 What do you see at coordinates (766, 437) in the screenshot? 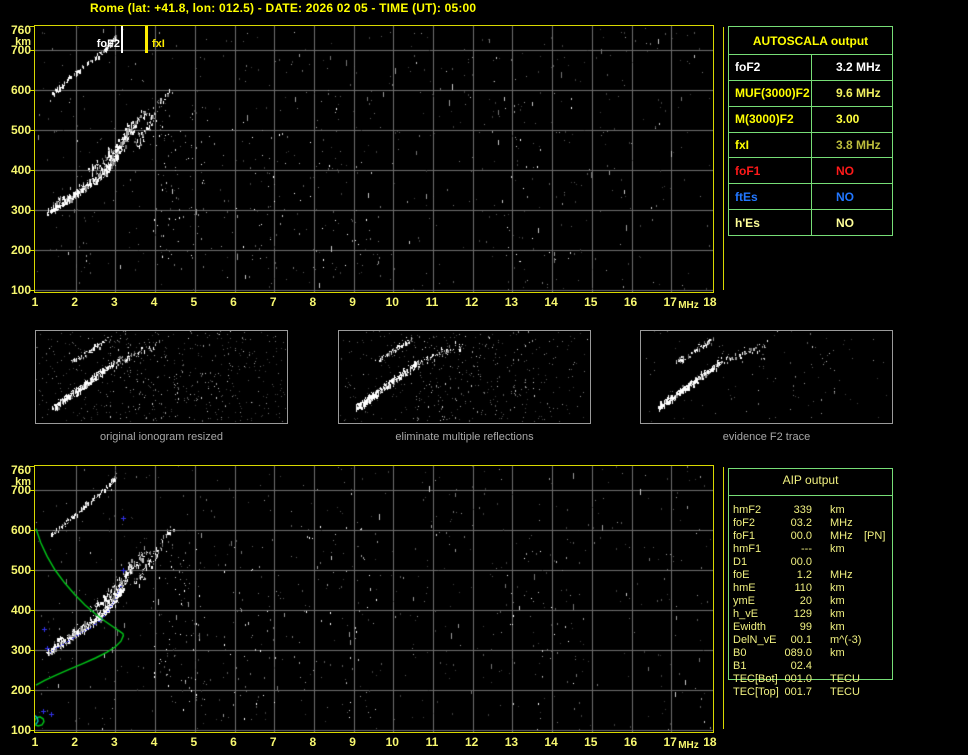
I see `thumbnail-caption-evidence: evidence F2 trace` at bounding box center [766, 437].